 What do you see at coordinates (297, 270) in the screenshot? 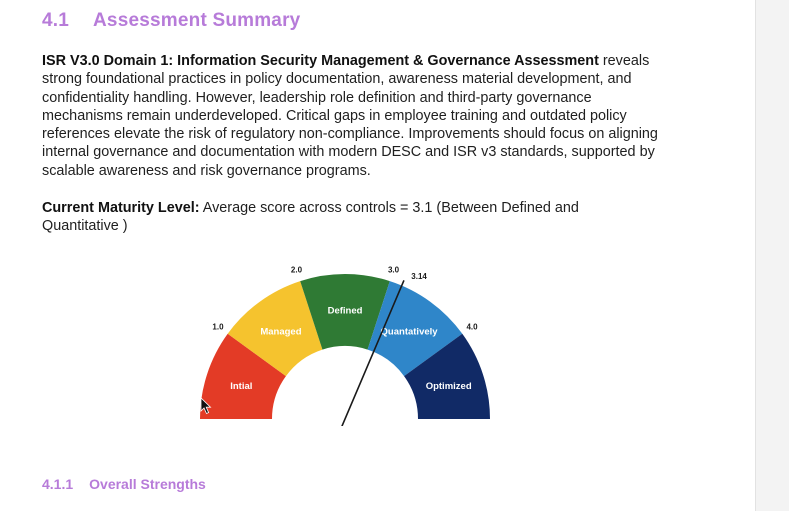
I see `gauge-tick-label: 2.0` at bounding box center [297, 270].